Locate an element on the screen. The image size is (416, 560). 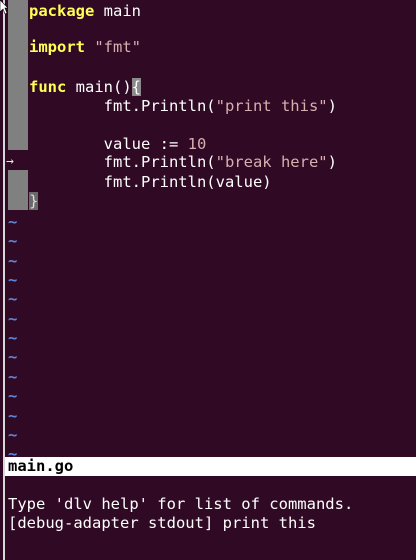
status-filename: main.go is located at coordinates (41, 466).